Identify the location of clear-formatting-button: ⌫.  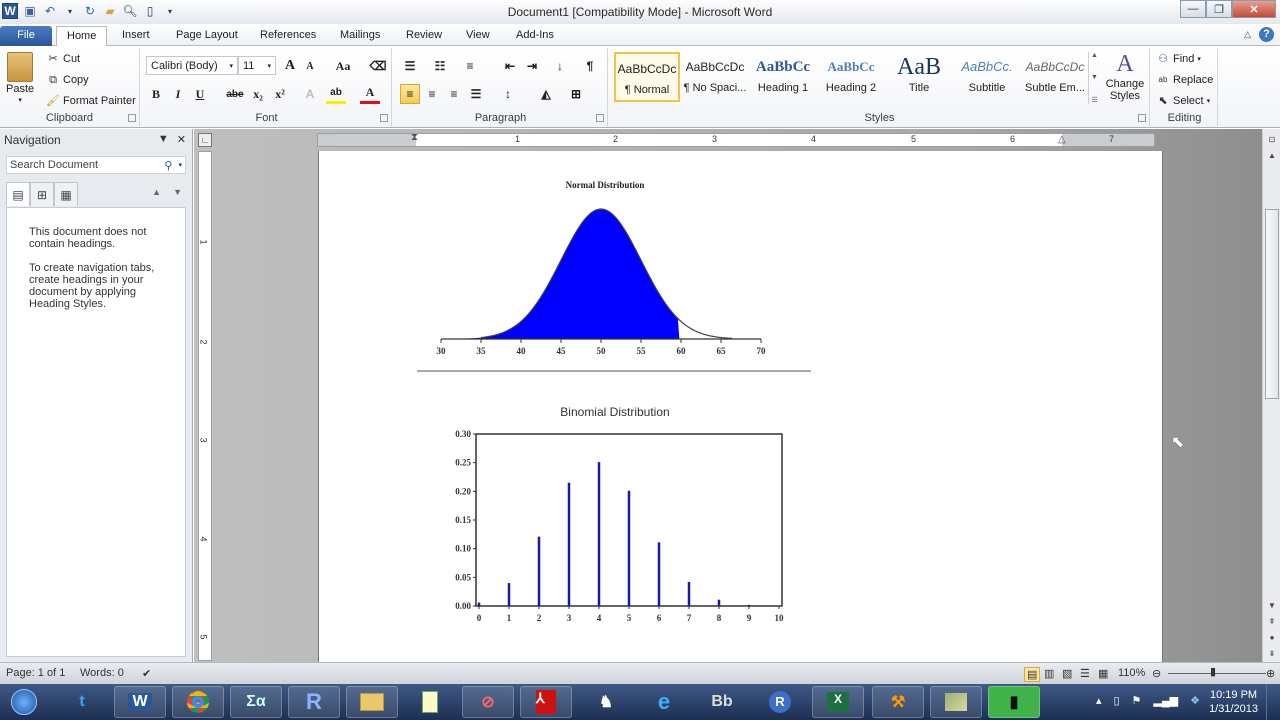
(378, 66).